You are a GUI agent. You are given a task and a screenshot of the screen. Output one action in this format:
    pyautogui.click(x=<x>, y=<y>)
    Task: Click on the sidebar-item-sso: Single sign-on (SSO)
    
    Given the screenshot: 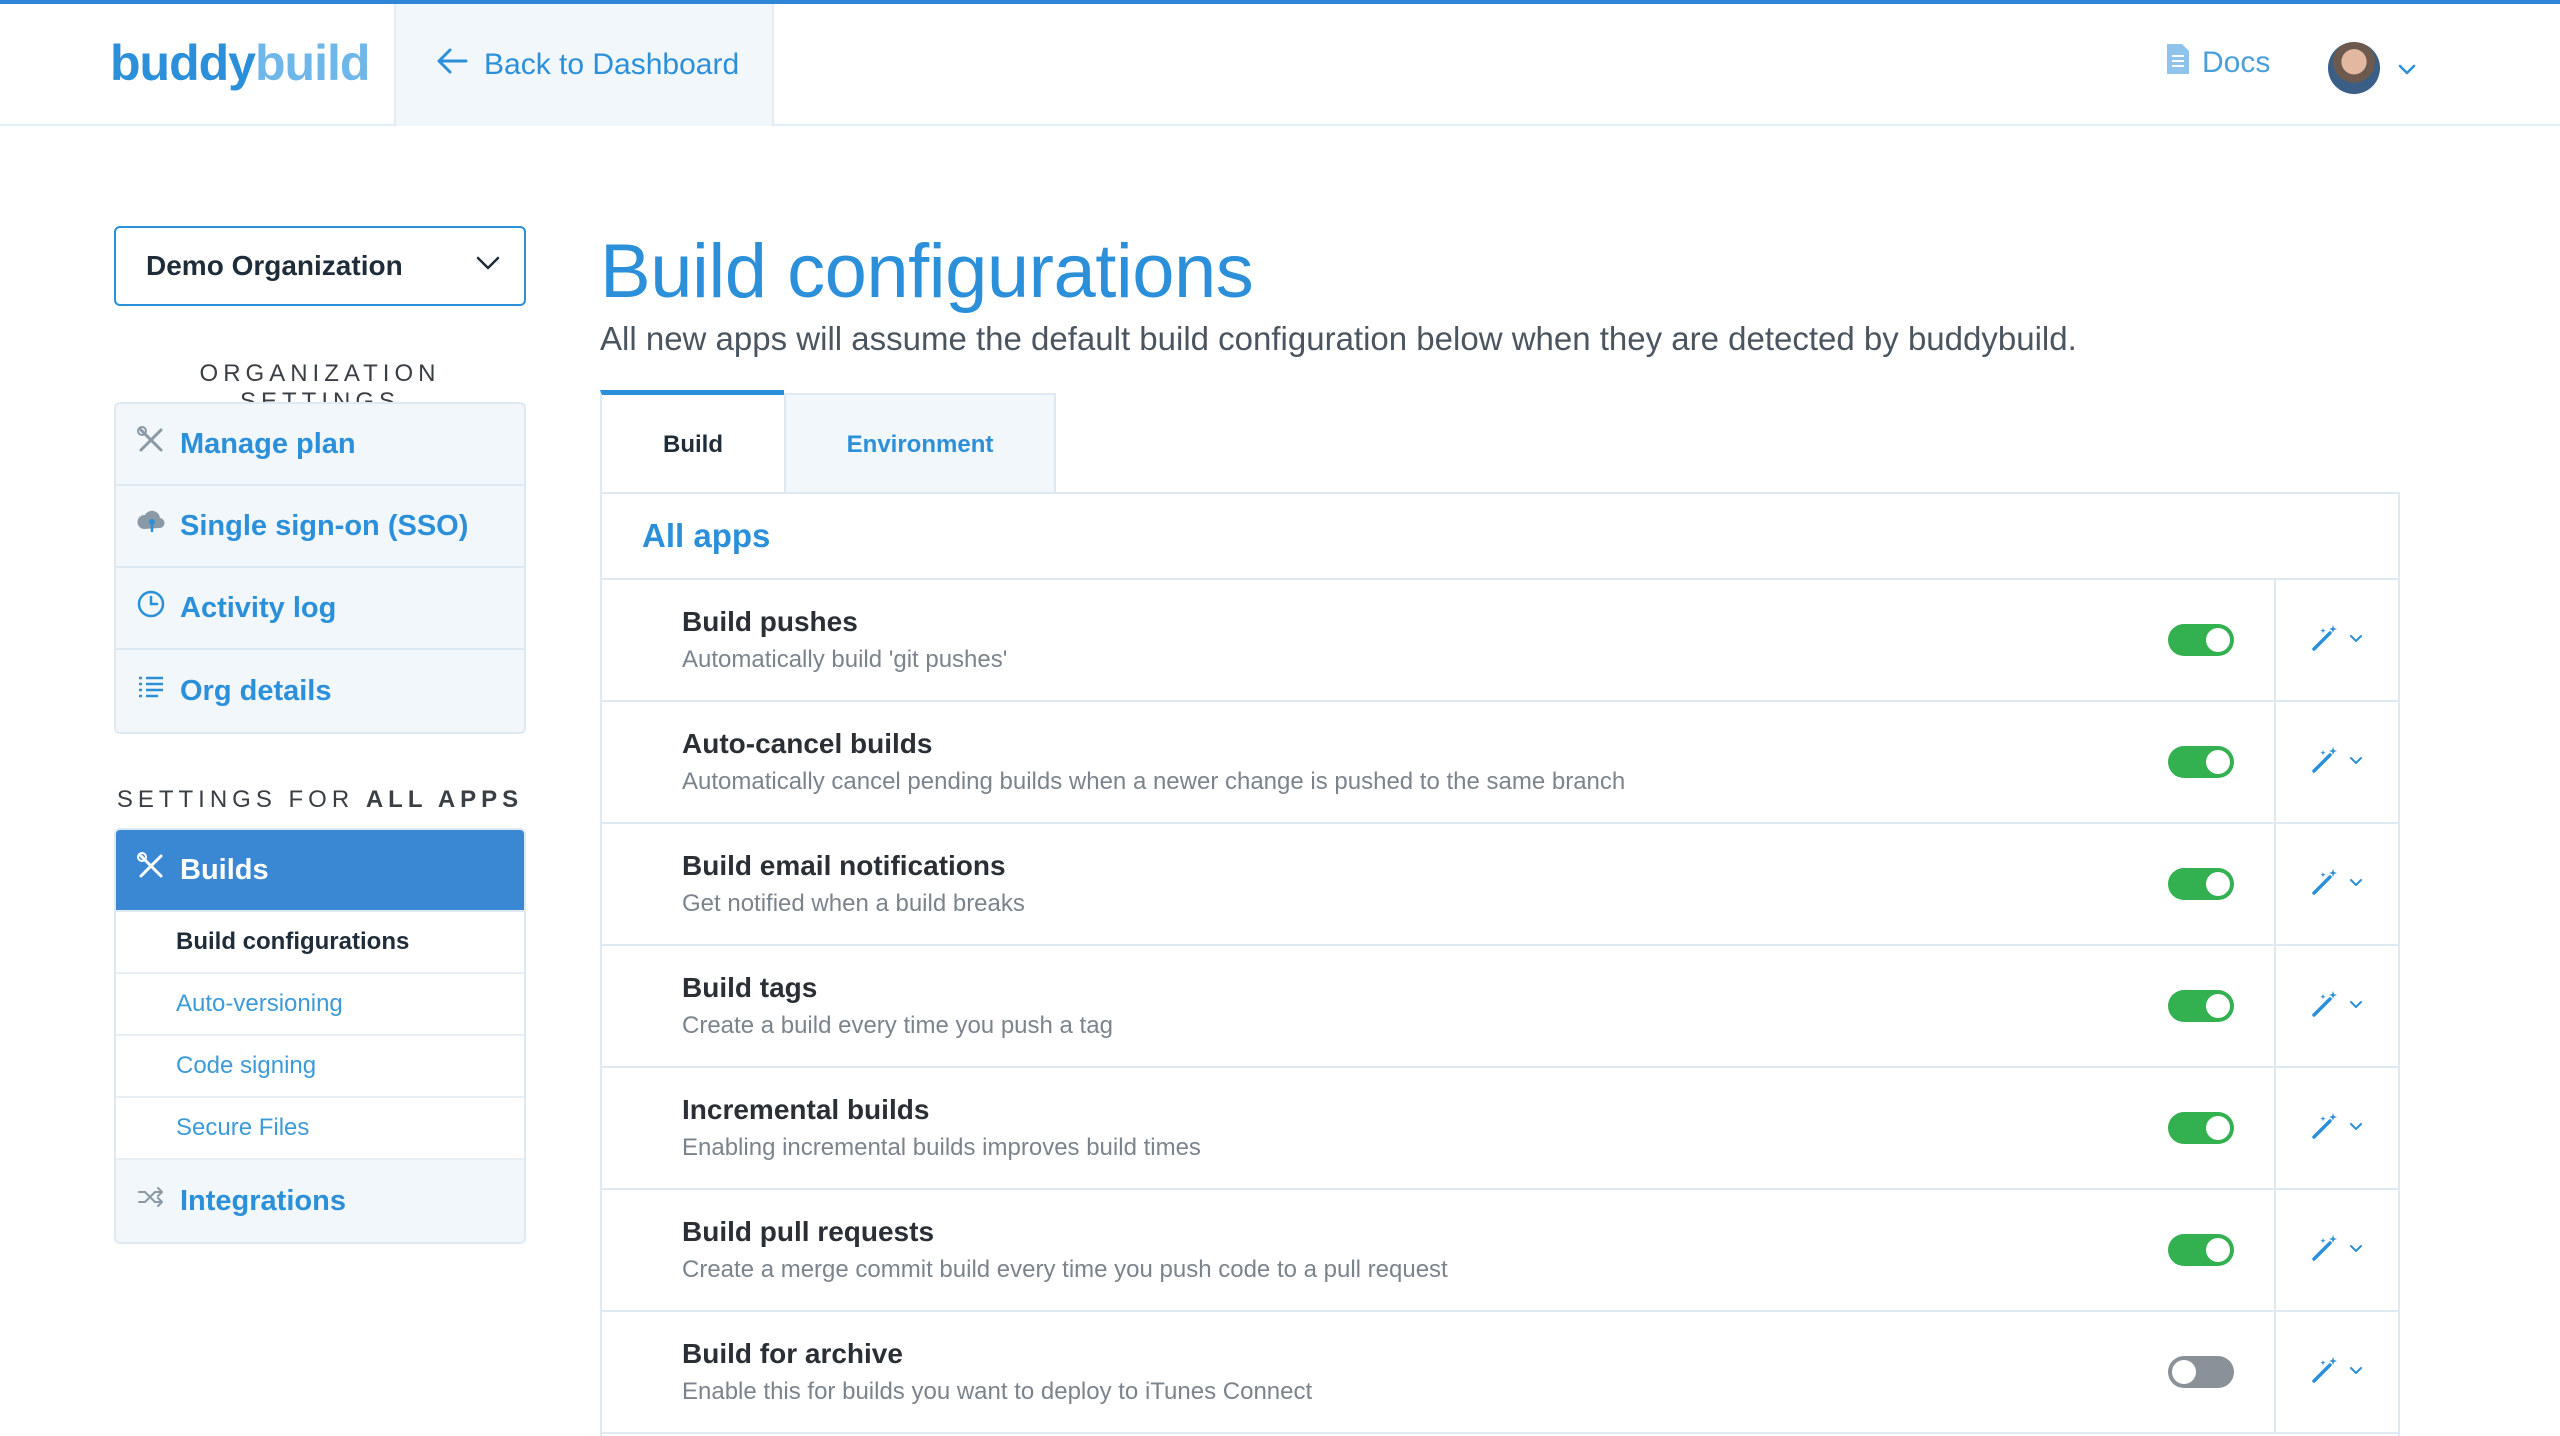 What is the action you would take?
    pyautogui.click(x=320, y=527)
    